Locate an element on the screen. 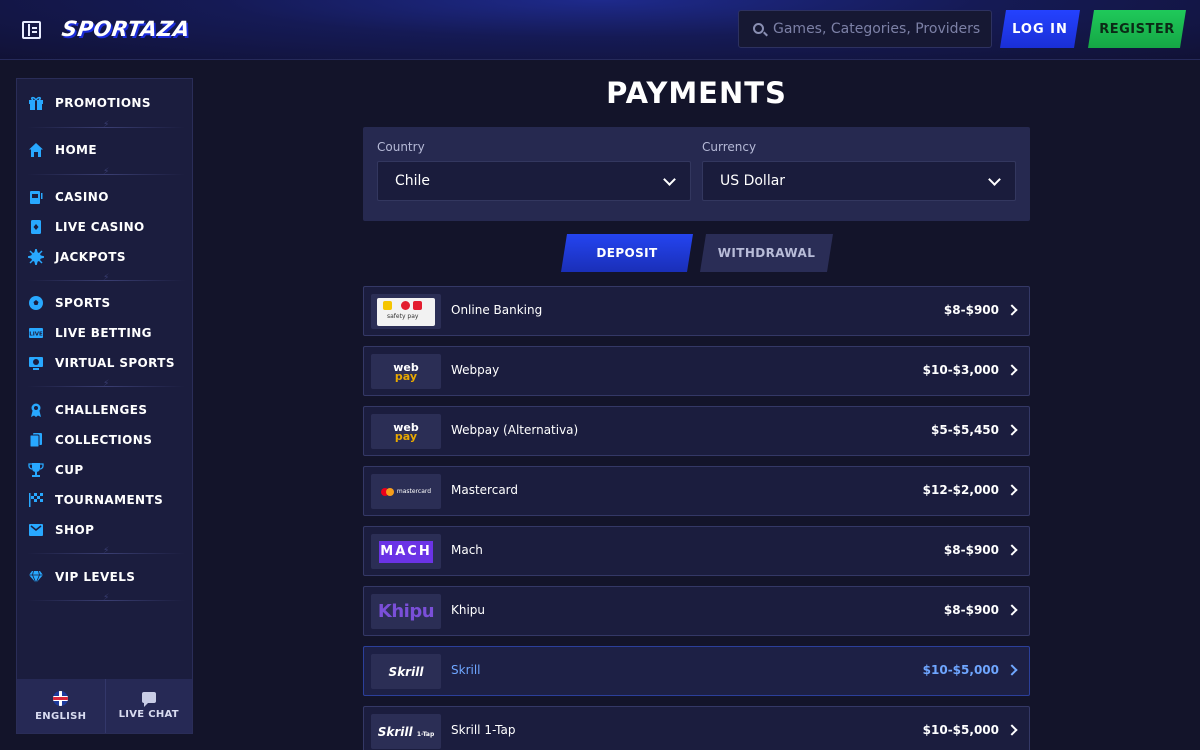  payment-method-row: Skrill Skrill $10-$5,000 is located at coordinates (696, 671).